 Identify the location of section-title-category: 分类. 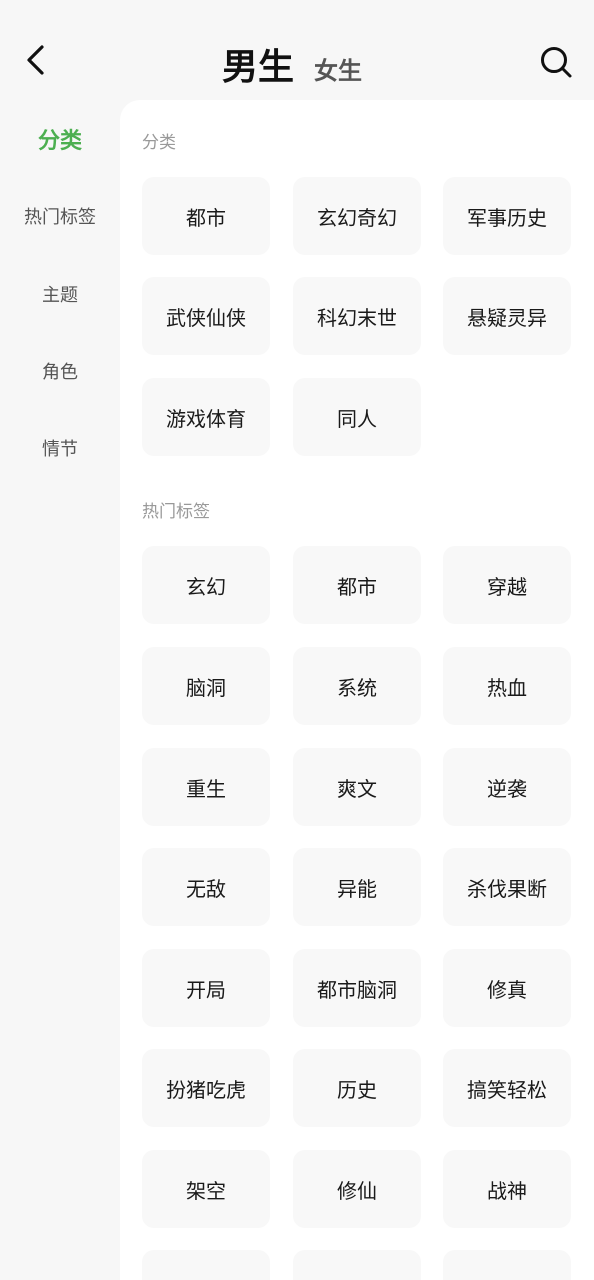
(159, 143).